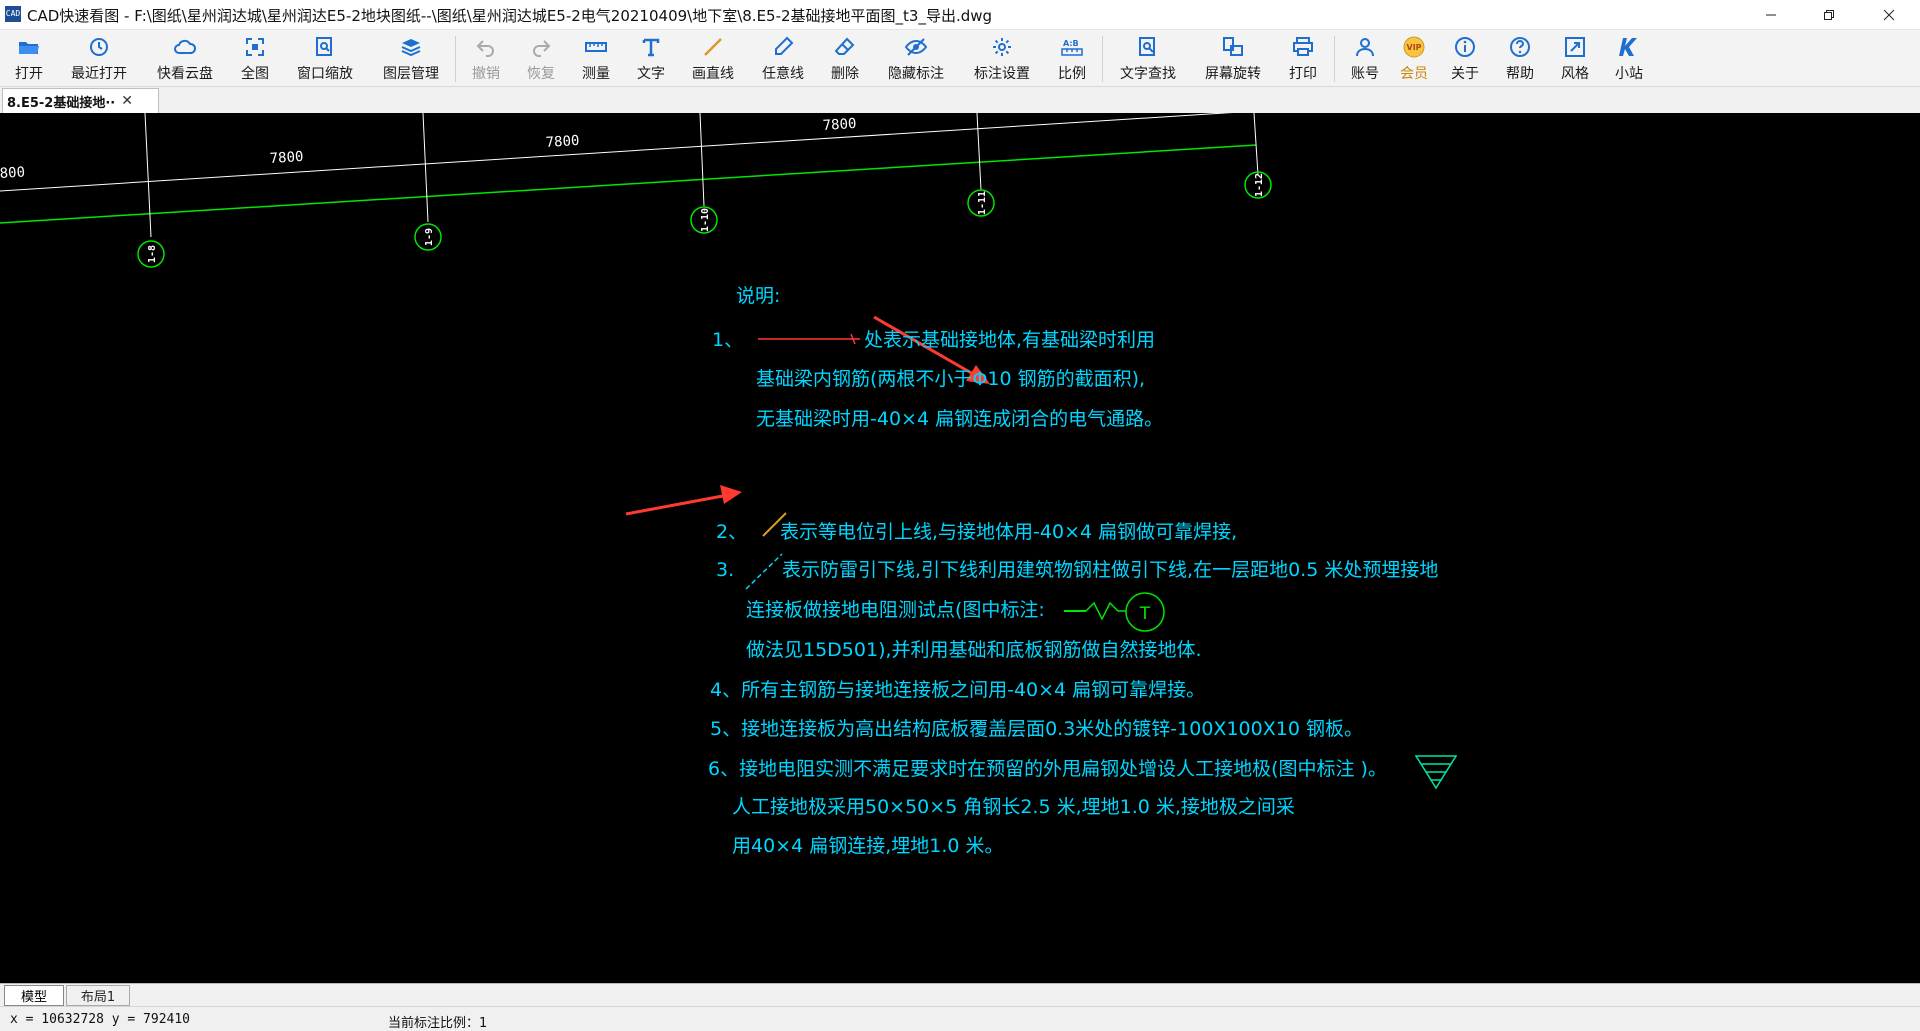 Image resolution: width=1920 pixels, height=1031 pixels. Describe the element at coordinates (185, 58) in the screenshot. I see `cloud-drive-button: 快看云盘` at that location.